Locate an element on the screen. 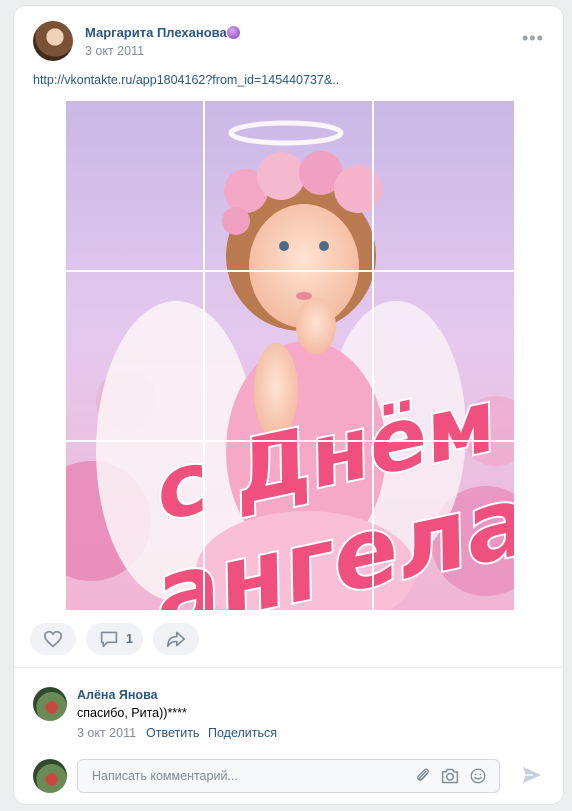 This screenshot has width=572, height=811. comment-composer is located at coordinates (288, 776).